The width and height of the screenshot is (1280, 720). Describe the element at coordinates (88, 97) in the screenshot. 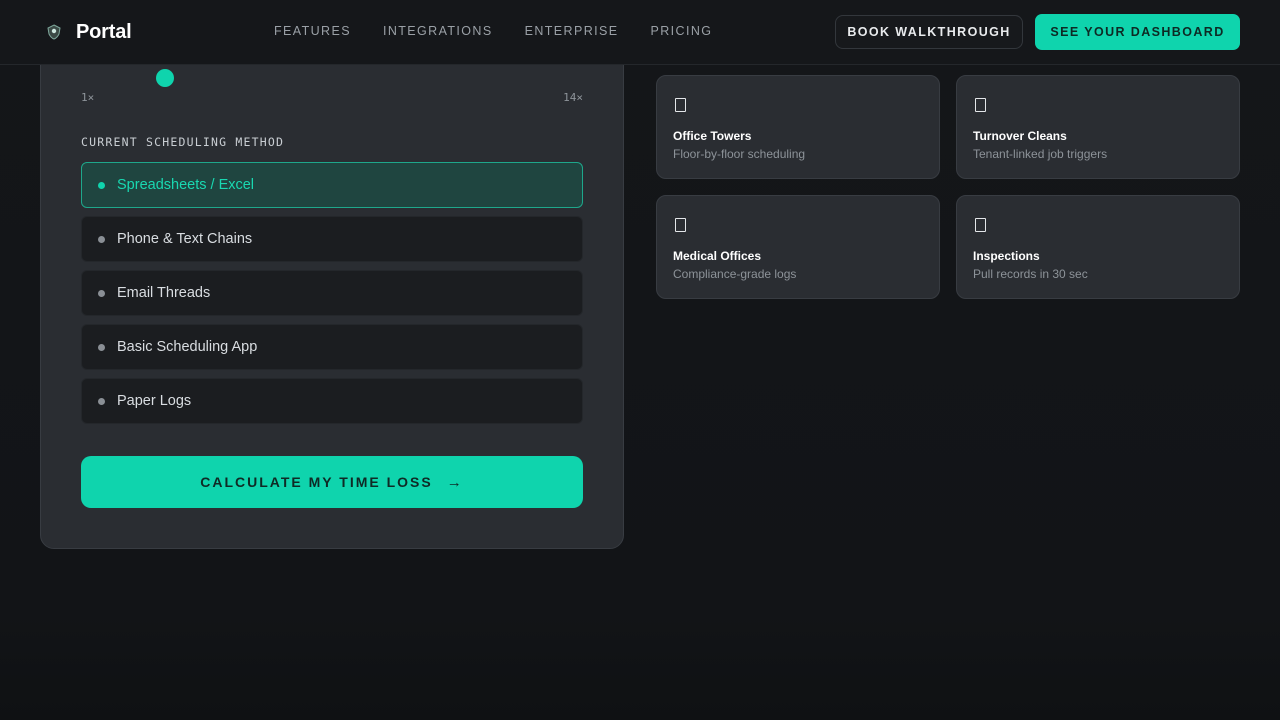

I see `slider-min-label: 1×` at that location.